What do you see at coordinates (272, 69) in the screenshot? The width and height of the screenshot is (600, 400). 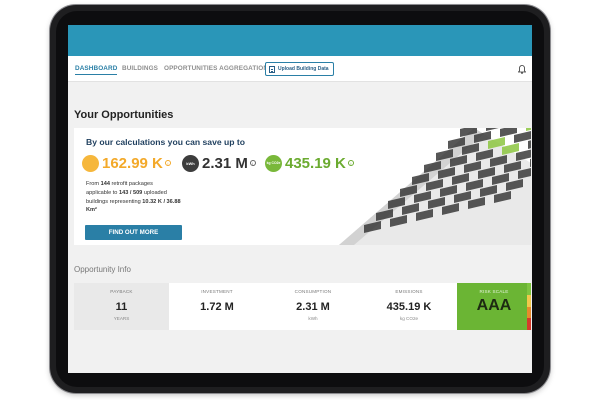 I see `document-icon` at bounding box center [272, 69].